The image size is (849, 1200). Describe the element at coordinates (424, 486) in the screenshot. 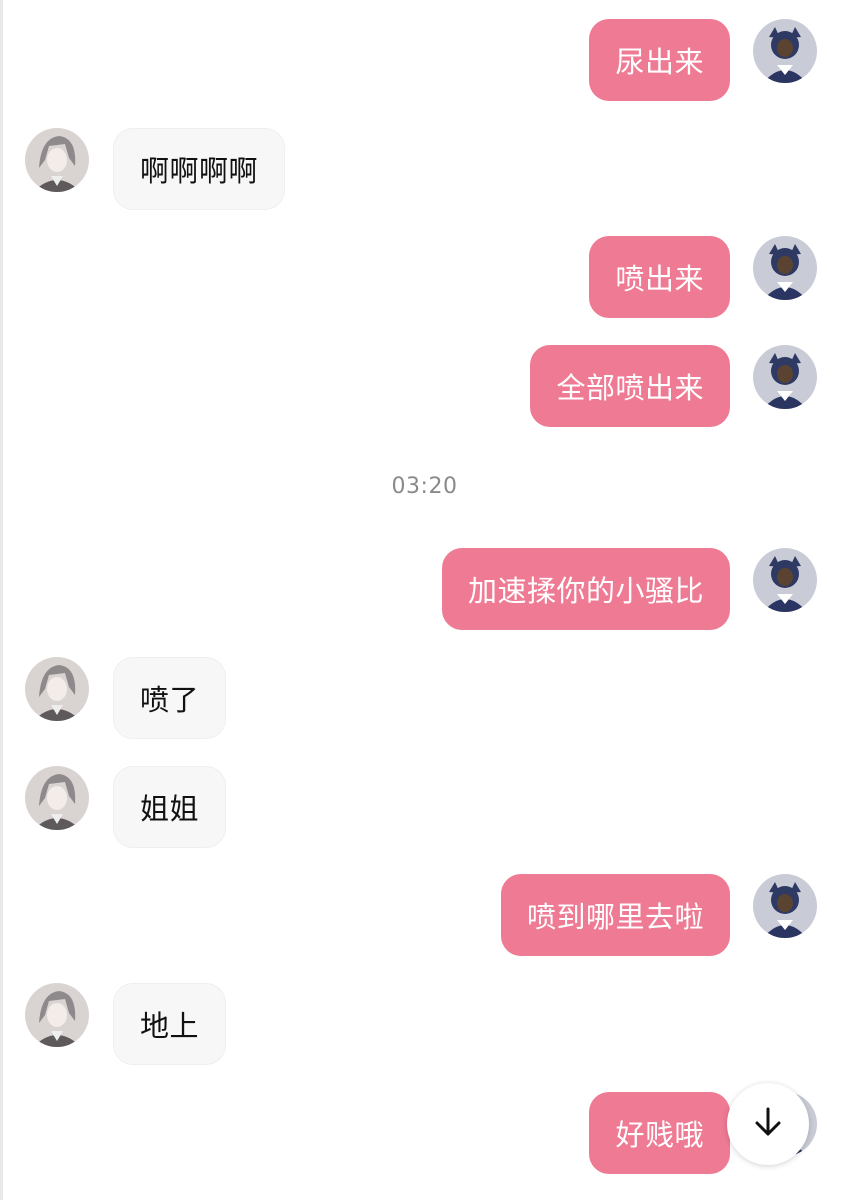

I see `chat-timestamp: 03:20` at that location.